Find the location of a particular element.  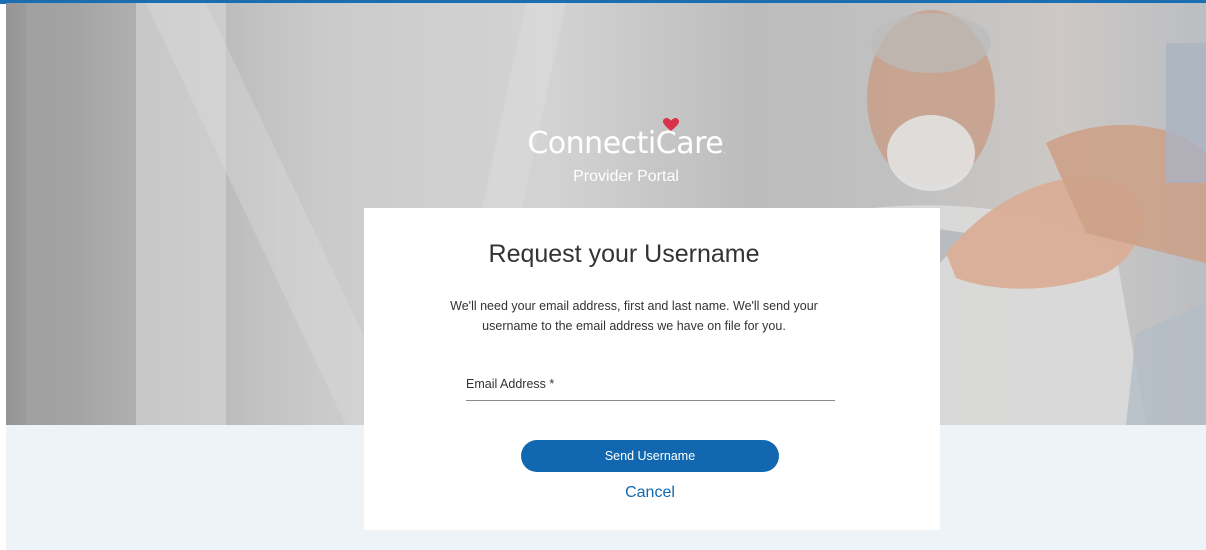

brand-logo: ConnectiCare. Provider Portal is located at coordinates (626, 152).